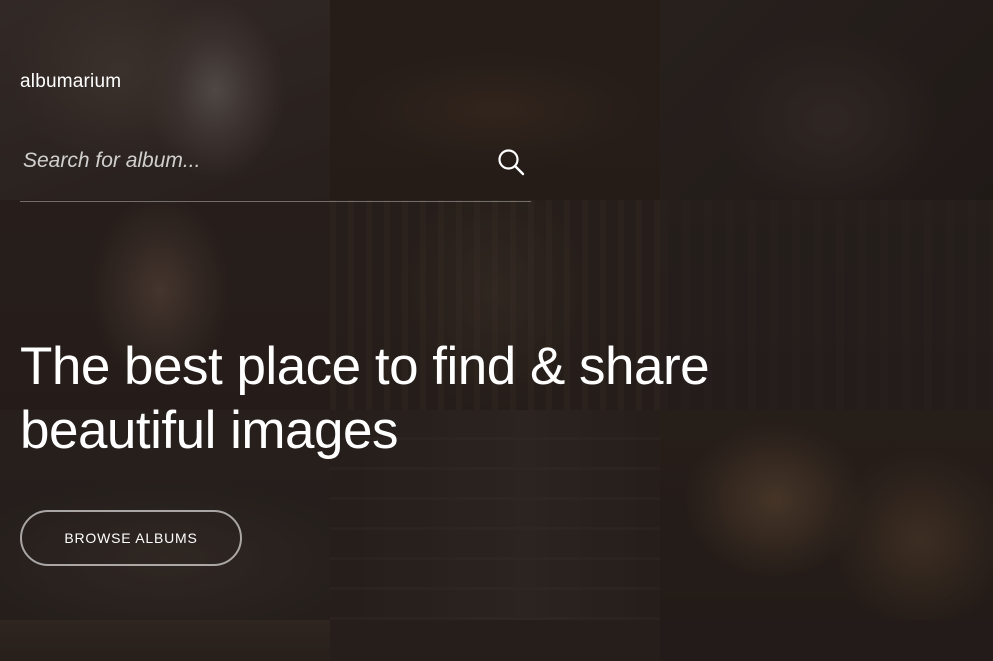 This screenshot has height=661, width=993. What do you see at coordinates (251, 161) in the screenshot?
I see `search-input` at bounding box center [251, 161].